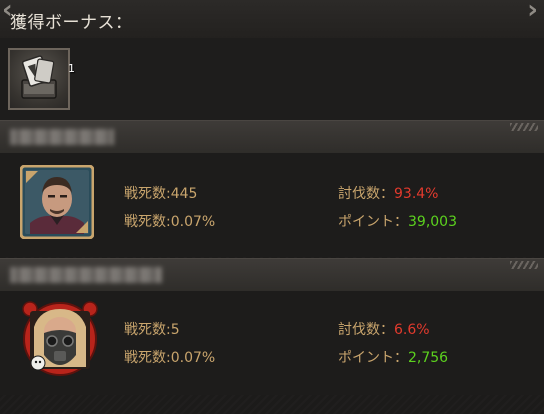  What do you see at coordinates (272, 19) in the screenshot?
I see `bonus-title-bar: ‹ 獲得ボーナス： ›` at bounding box center [272, 19].